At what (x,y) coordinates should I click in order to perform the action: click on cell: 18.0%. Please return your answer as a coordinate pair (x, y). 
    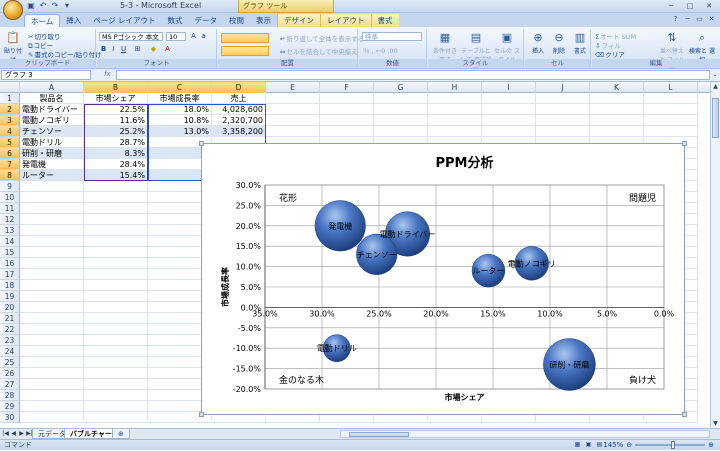
    Looking at the image, I should click on (180, 109).